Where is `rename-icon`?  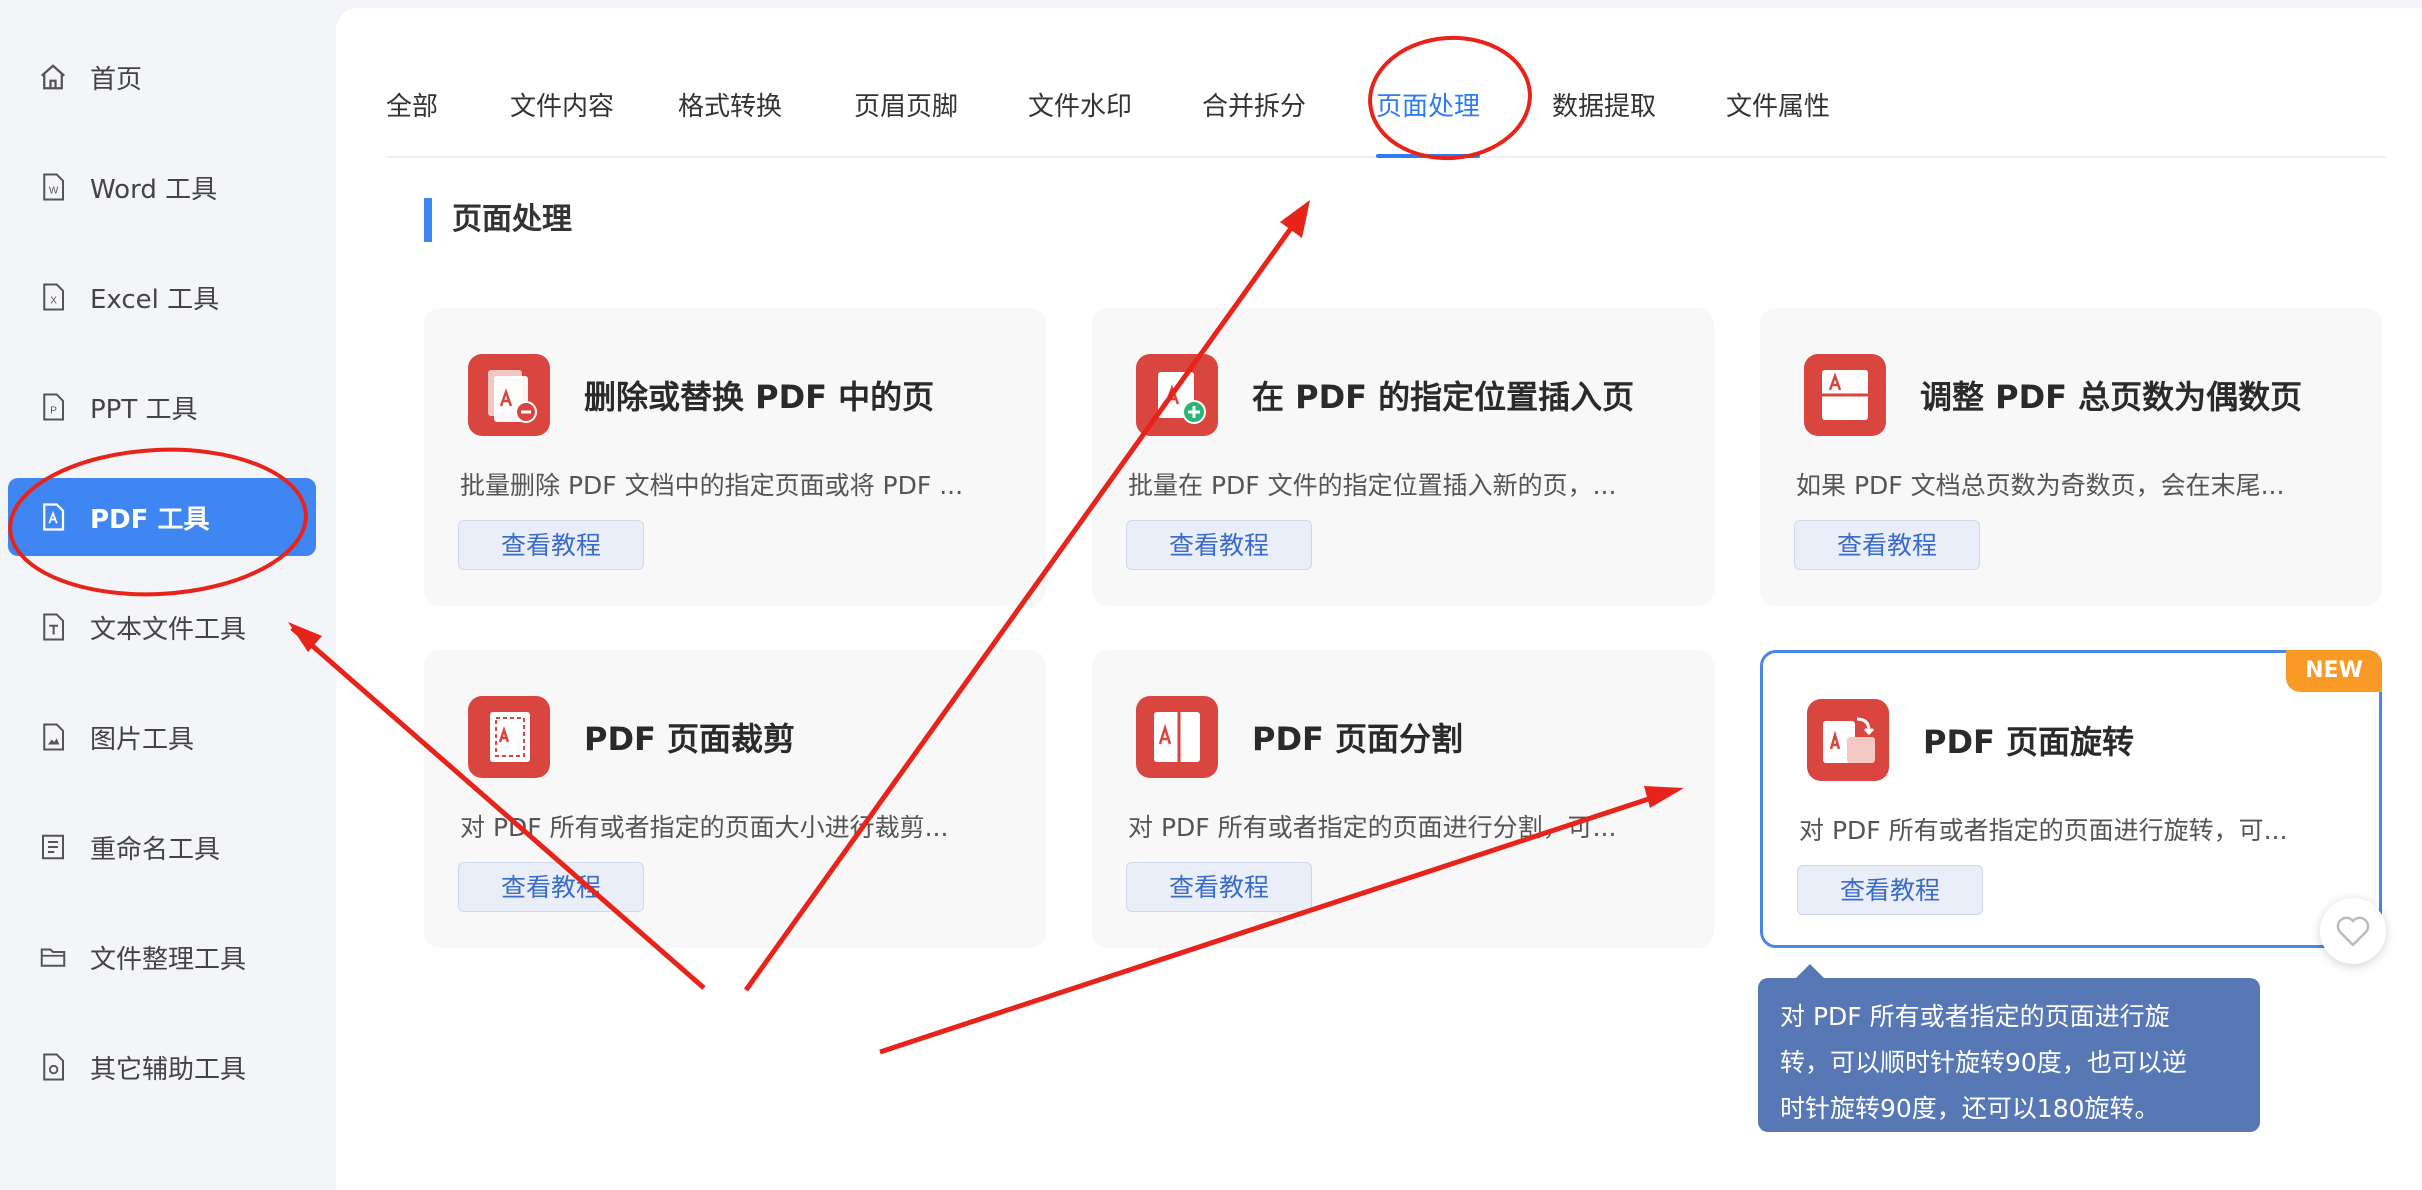 rename-icon is located at coordinates (53, 847).